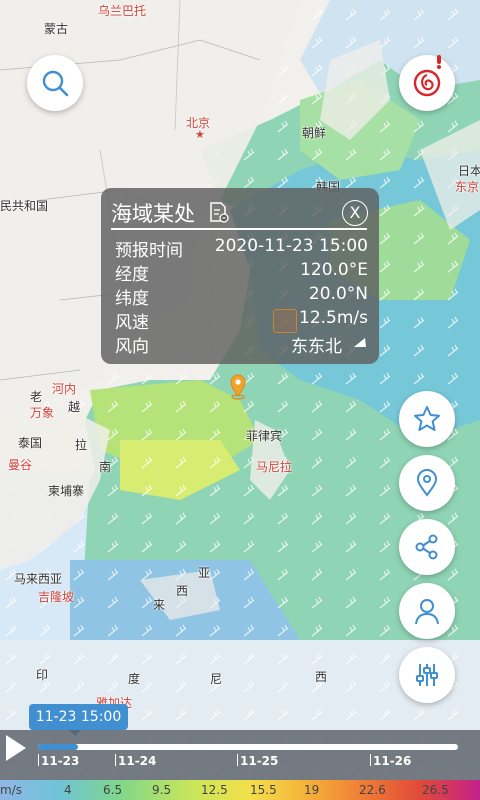  Describe the element at coordinates (56, 597) in the screenshot. I see `map-label-kuala-lumpur: 吉隆坡` at that location.